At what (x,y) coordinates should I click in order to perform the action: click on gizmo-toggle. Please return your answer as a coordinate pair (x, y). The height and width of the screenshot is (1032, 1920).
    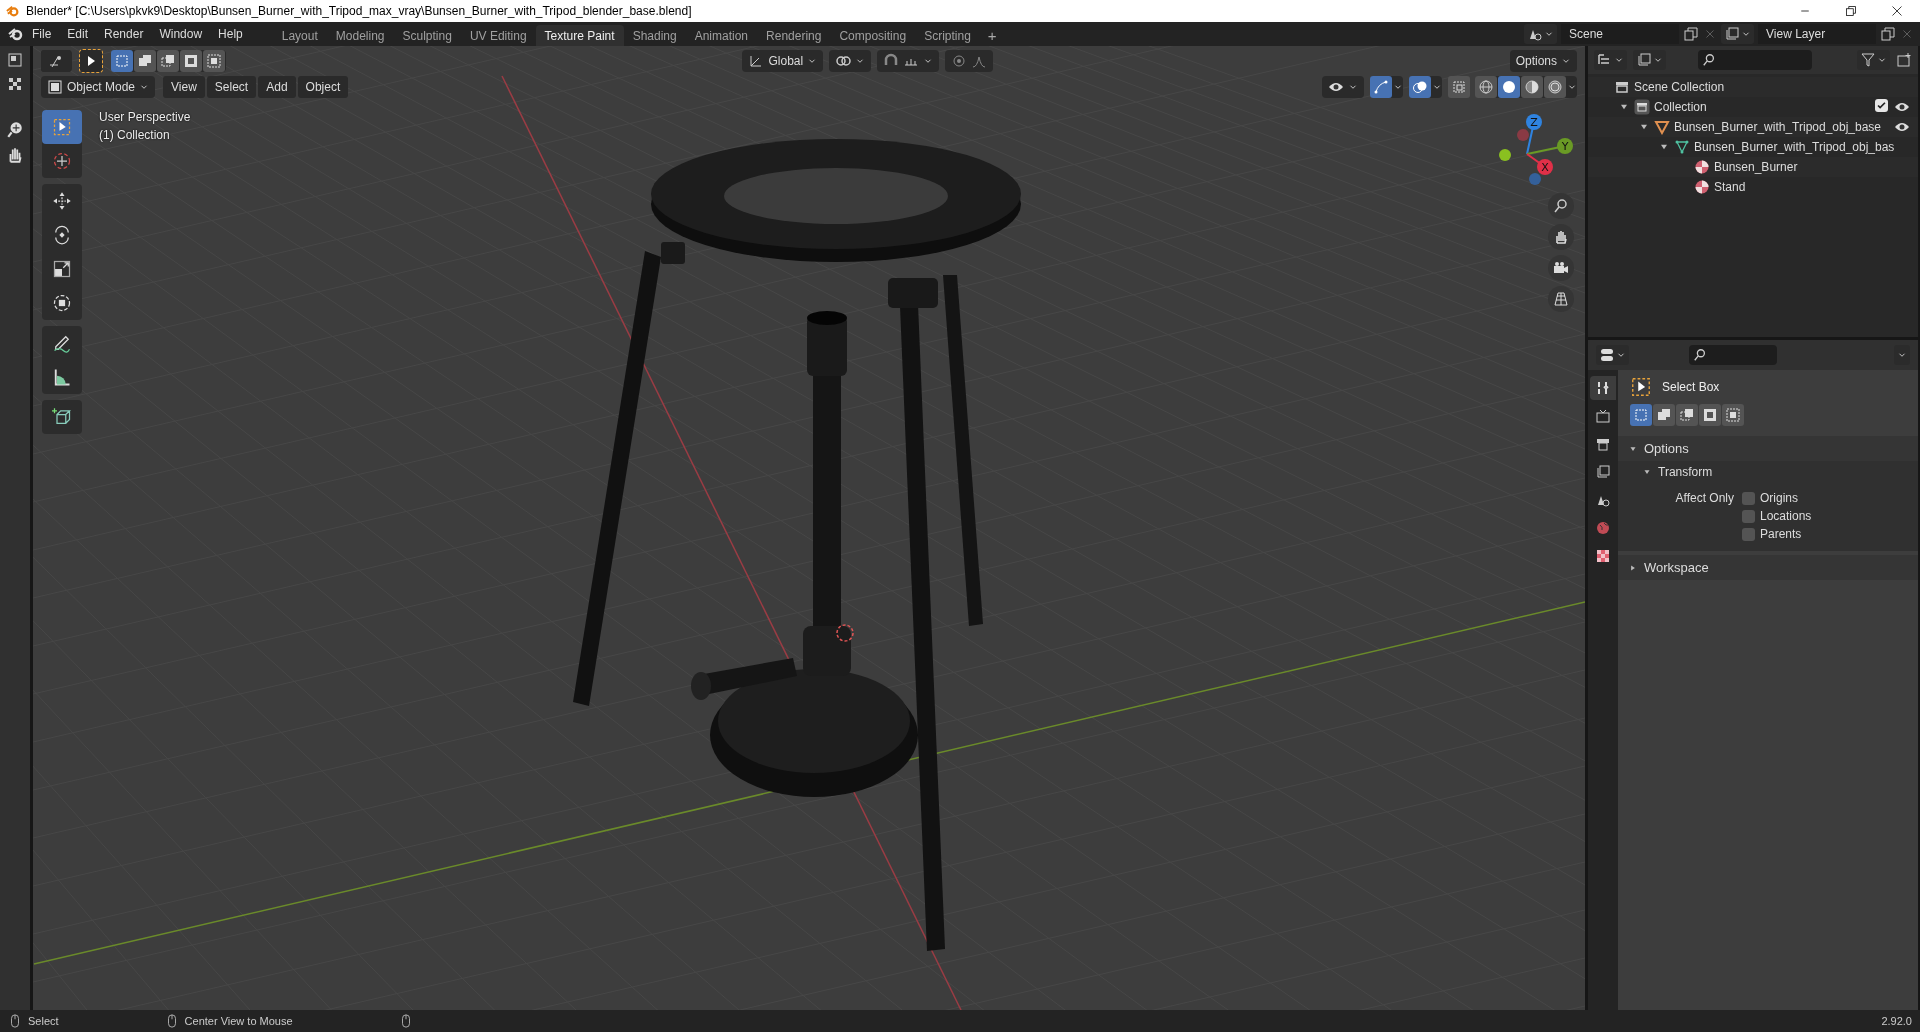
    Looking at the image, I should click on (1381, 87).